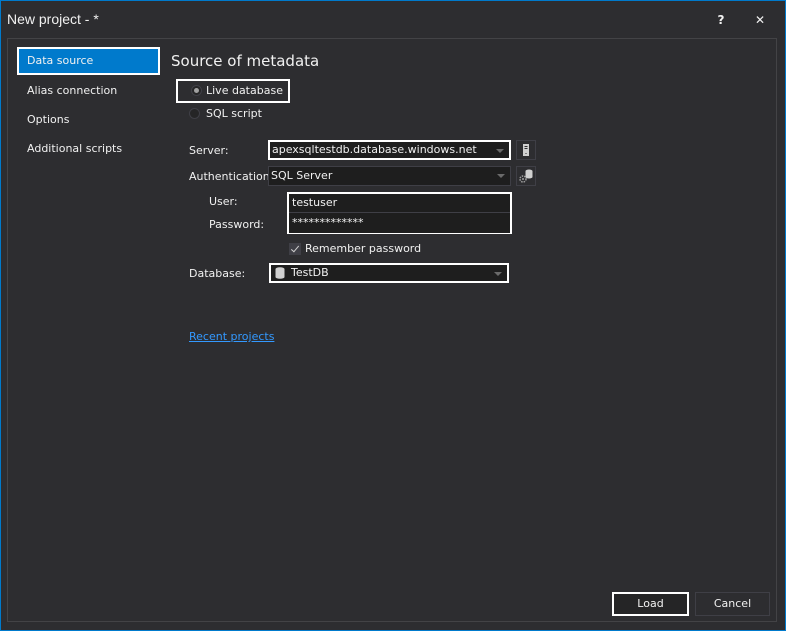  Describe the element at coordinates (194, 113) in the screenshot. I see `radio-unchecked-icon` at that location.